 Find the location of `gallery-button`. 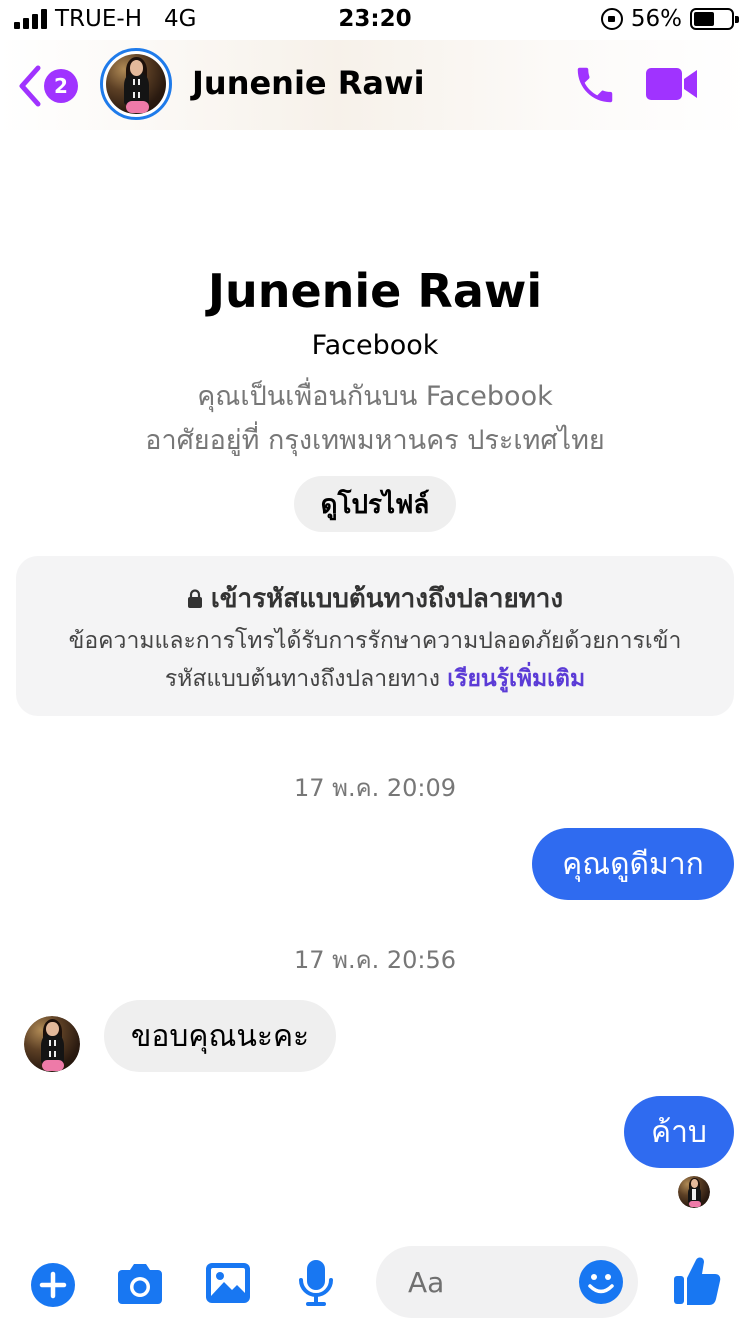

gallery-button is located at coordinates (228, 1285).